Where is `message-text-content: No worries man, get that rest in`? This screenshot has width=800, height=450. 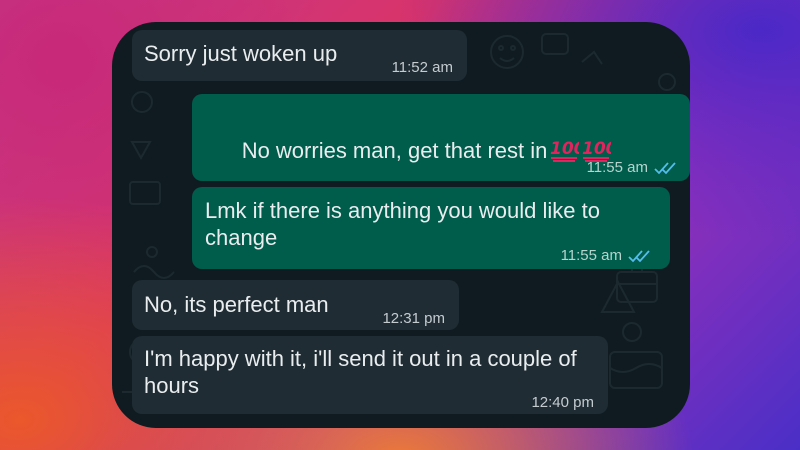
message-text-content: No worries man, get that rest in is located at coordinates (394, 150).